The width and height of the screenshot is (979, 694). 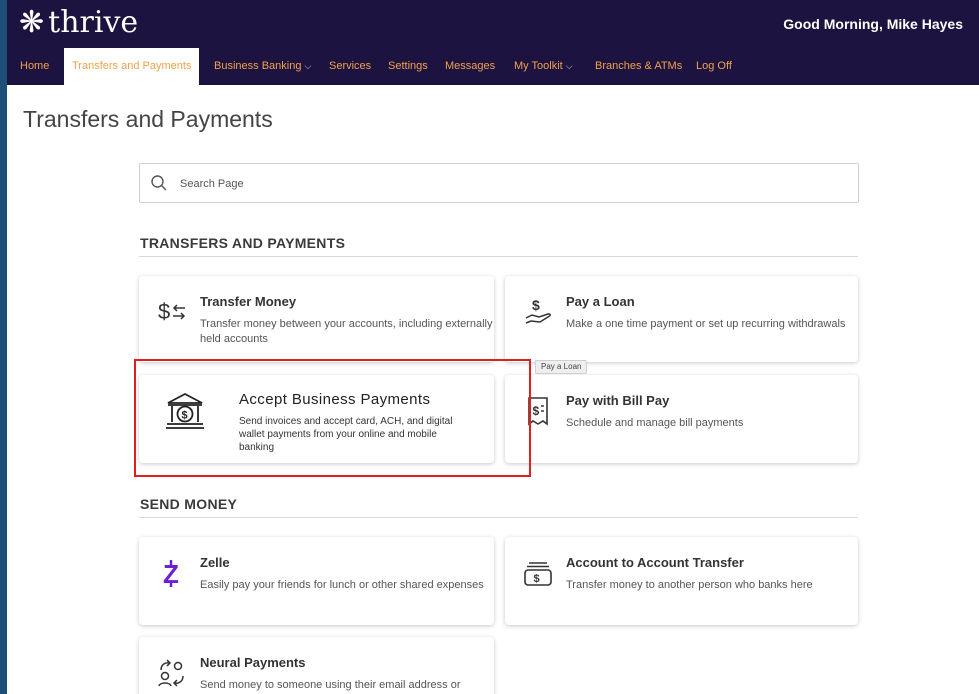 What do you see at coordinates (215, 562) in the screenshot?
I see `card-title: Zelle` at bounding box center [215, 562].